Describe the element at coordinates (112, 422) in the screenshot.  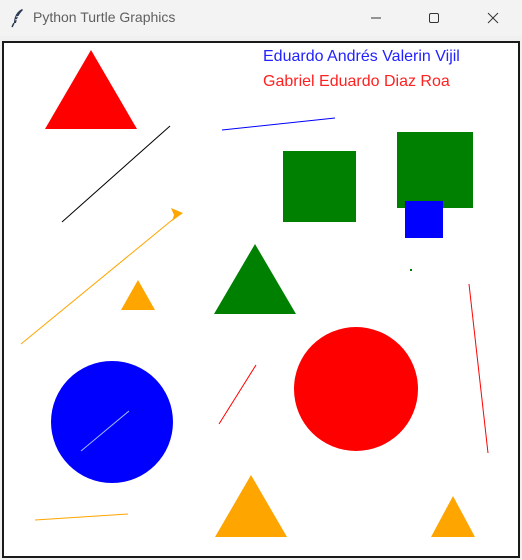
I see `blue-circle` at that location.